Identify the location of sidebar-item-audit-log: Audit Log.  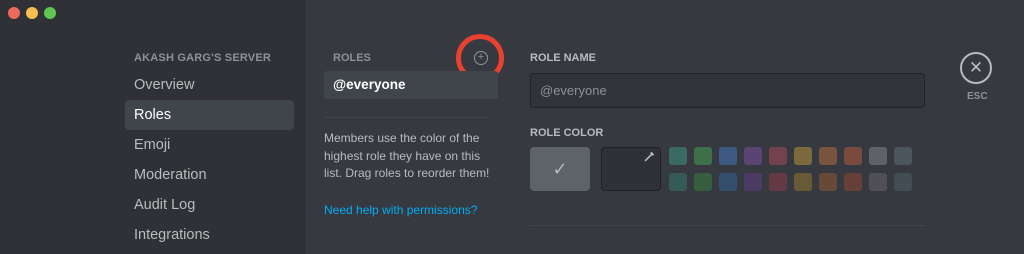
(209, 205).